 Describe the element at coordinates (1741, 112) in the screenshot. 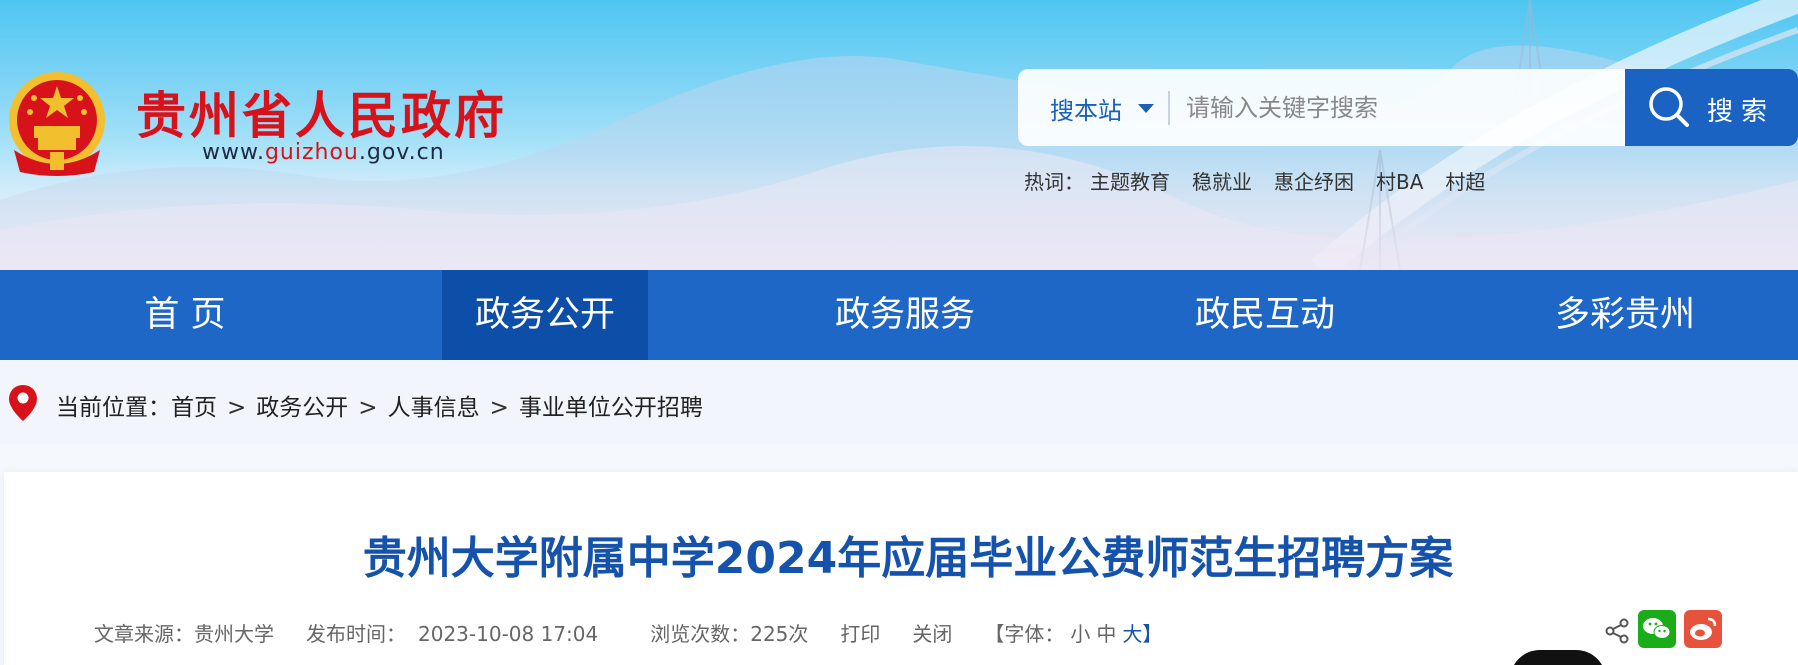

I see `search-button-label: 搜索` at that location.